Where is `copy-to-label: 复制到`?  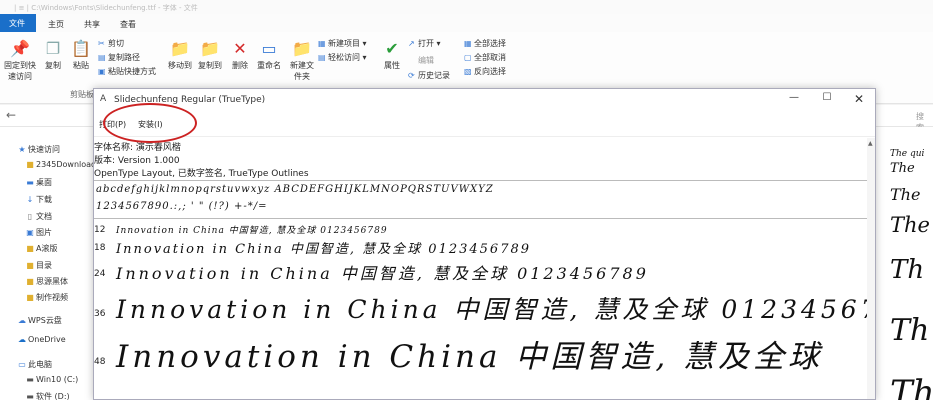 copy-to-label: 复制到 is located at coordinates (210, 65).